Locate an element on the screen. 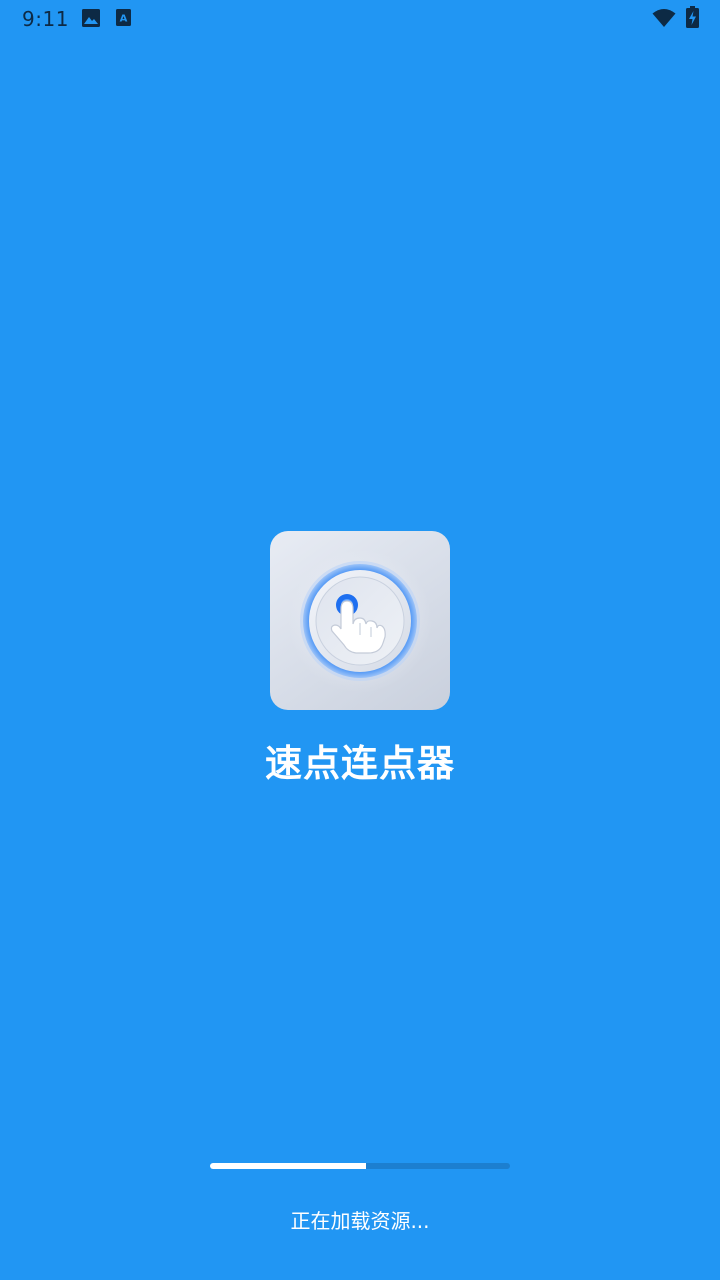  text-a-icon: A is located at coordinates (123, 19).